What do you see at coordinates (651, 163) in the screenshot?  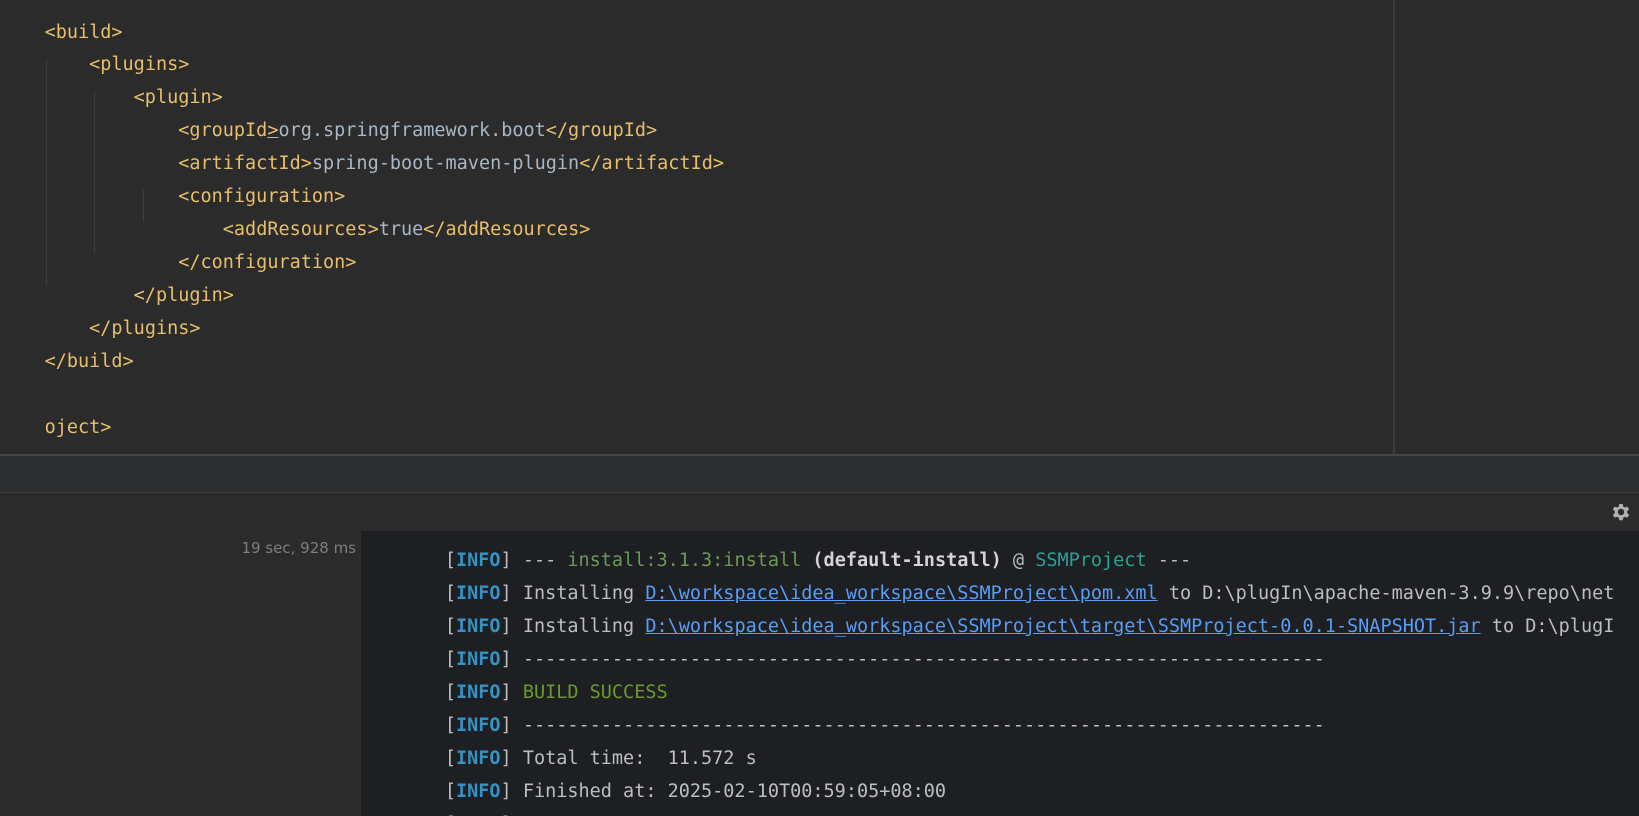 I see `xml-close-tag: </artifactId>` at bounding box center [651, 163].